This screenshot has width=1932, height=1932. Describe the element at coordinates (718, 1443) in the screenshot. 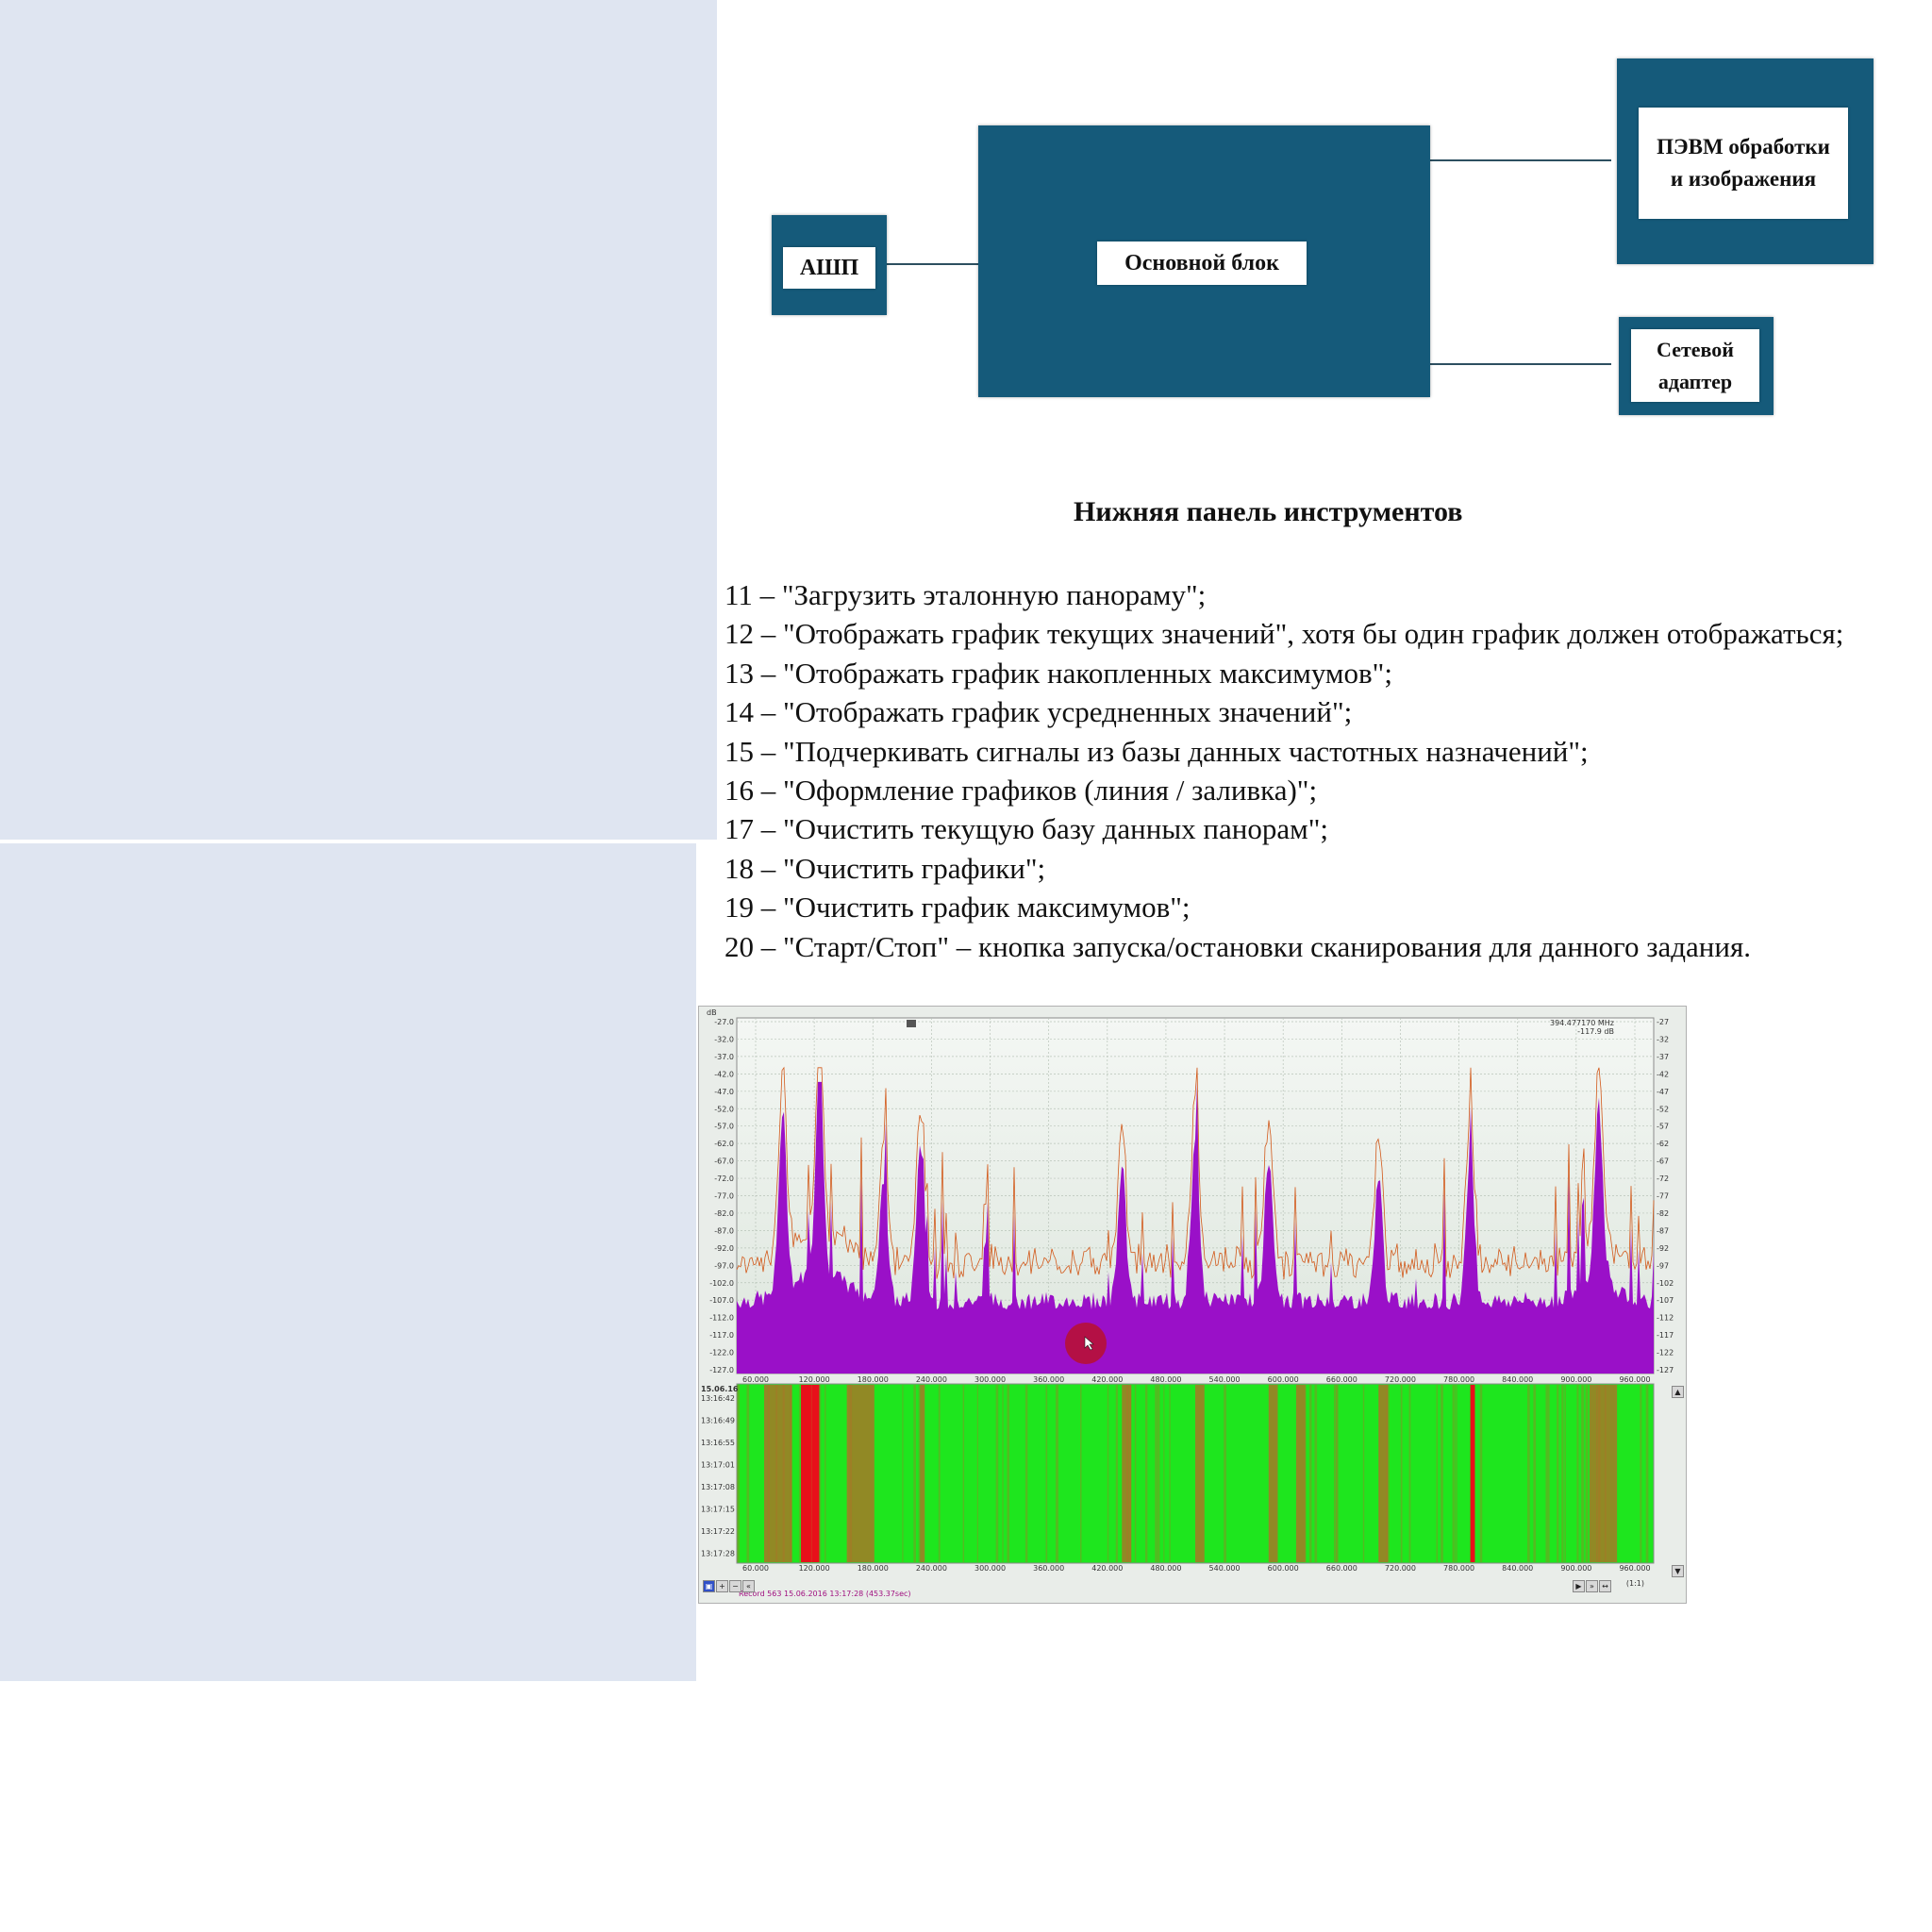

I see `waterfall-time-label: 13:16:55` at that location.